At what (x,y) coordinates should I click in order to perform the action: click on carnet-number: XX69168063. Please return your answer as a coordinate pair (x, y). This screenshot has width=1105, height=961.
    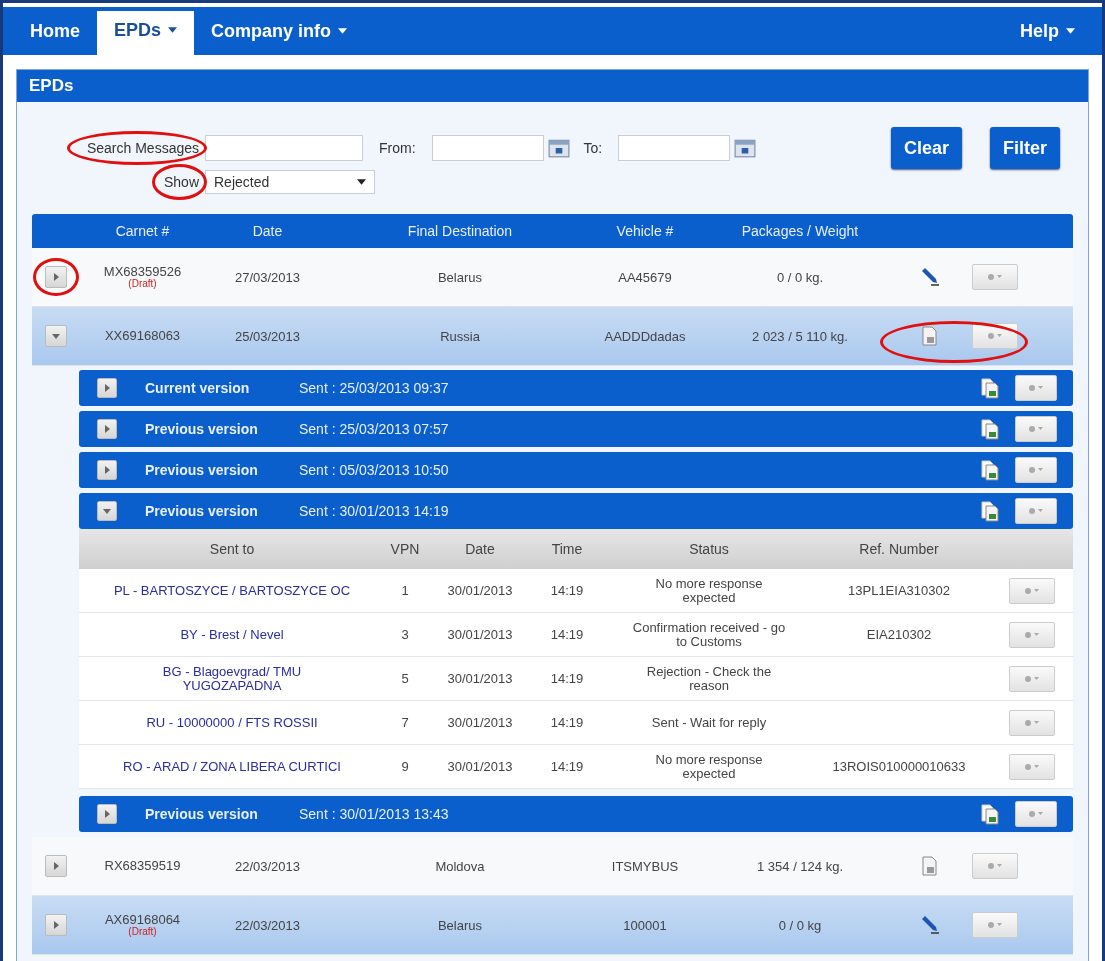
    Looking at the image, I should click on (142, 336).